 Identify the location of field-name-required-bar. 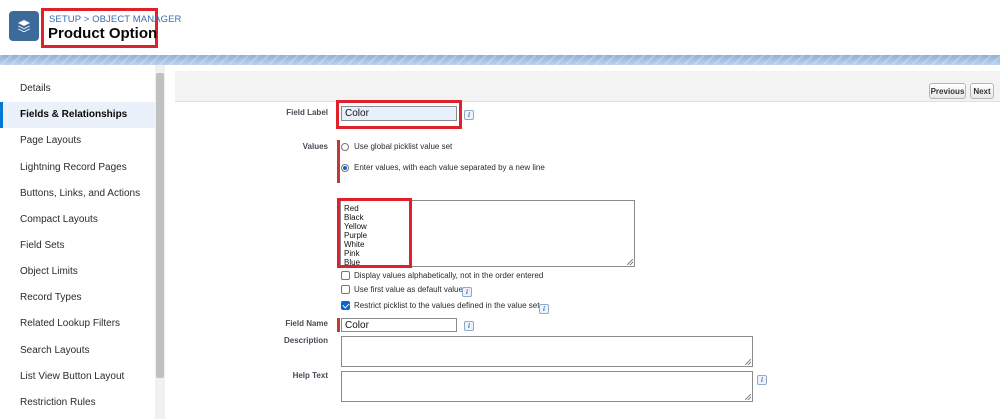
(338, 325).